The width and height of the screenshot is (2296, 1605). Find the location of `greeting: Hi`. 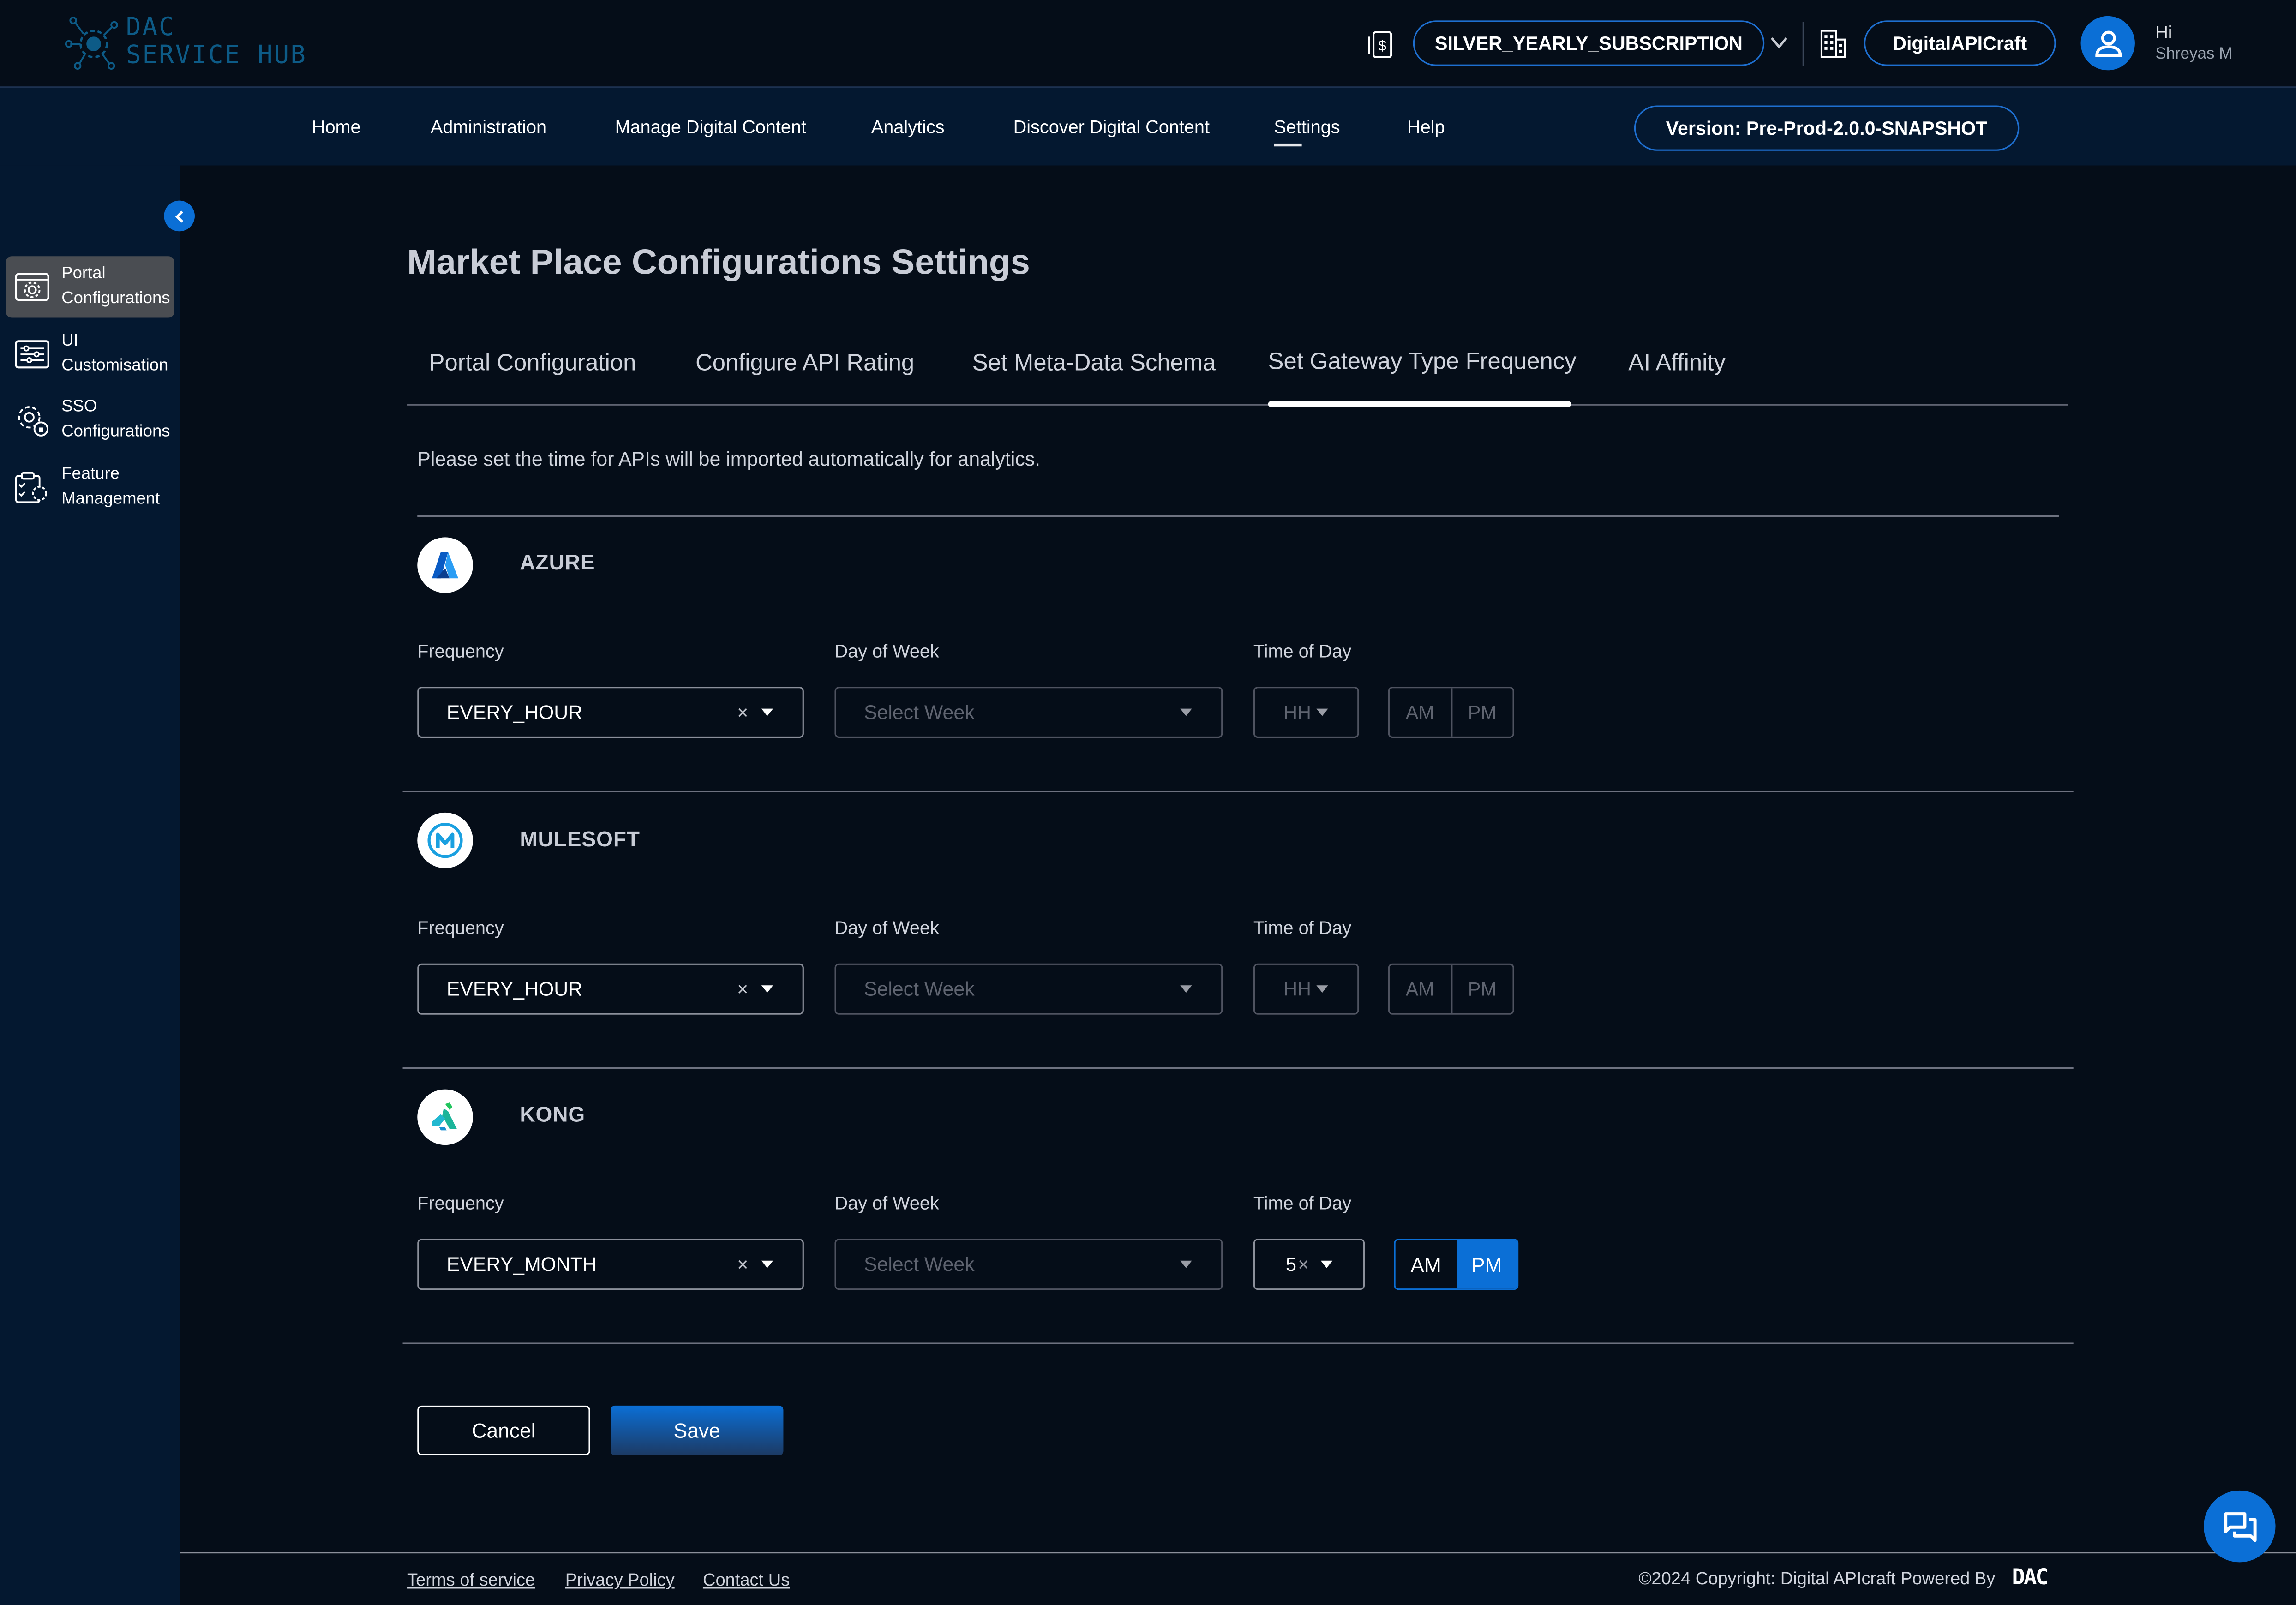

greeting: Hi is located at coordinates (2163, 32).